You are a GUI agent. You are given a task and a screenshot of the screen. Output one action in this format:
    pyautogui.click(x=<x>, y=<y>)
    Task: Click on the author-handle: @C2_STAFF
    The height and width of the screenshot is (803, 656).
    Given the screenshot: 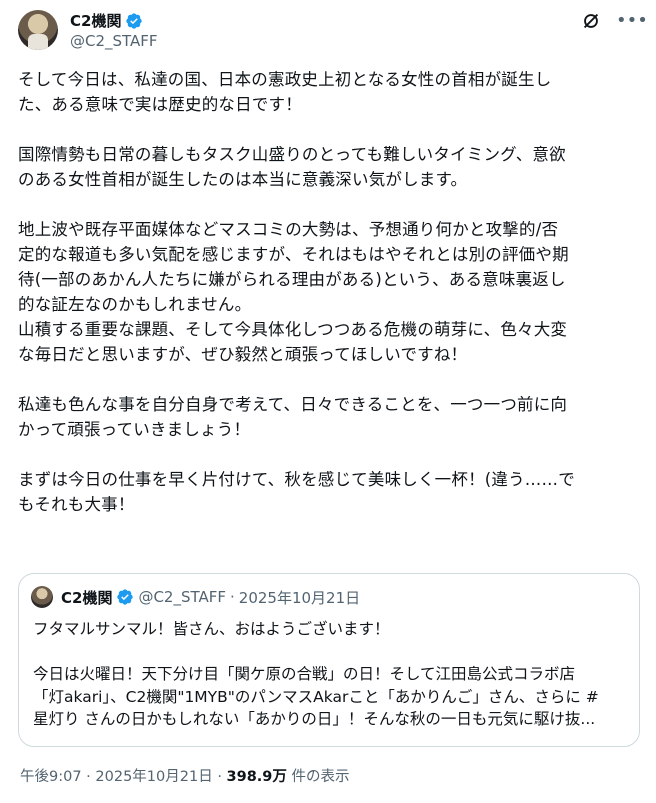 What is the action you would take?
    pyautogui.click(x=114, y=41)
    